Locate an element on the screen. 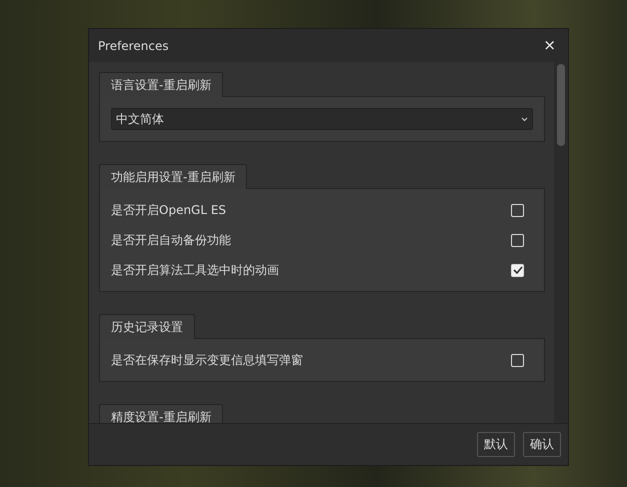 Image resolution: width=627 pixels, height=487 pixels. section-title: 精度设置-重启刷新 is located at coordinates (161, 413).